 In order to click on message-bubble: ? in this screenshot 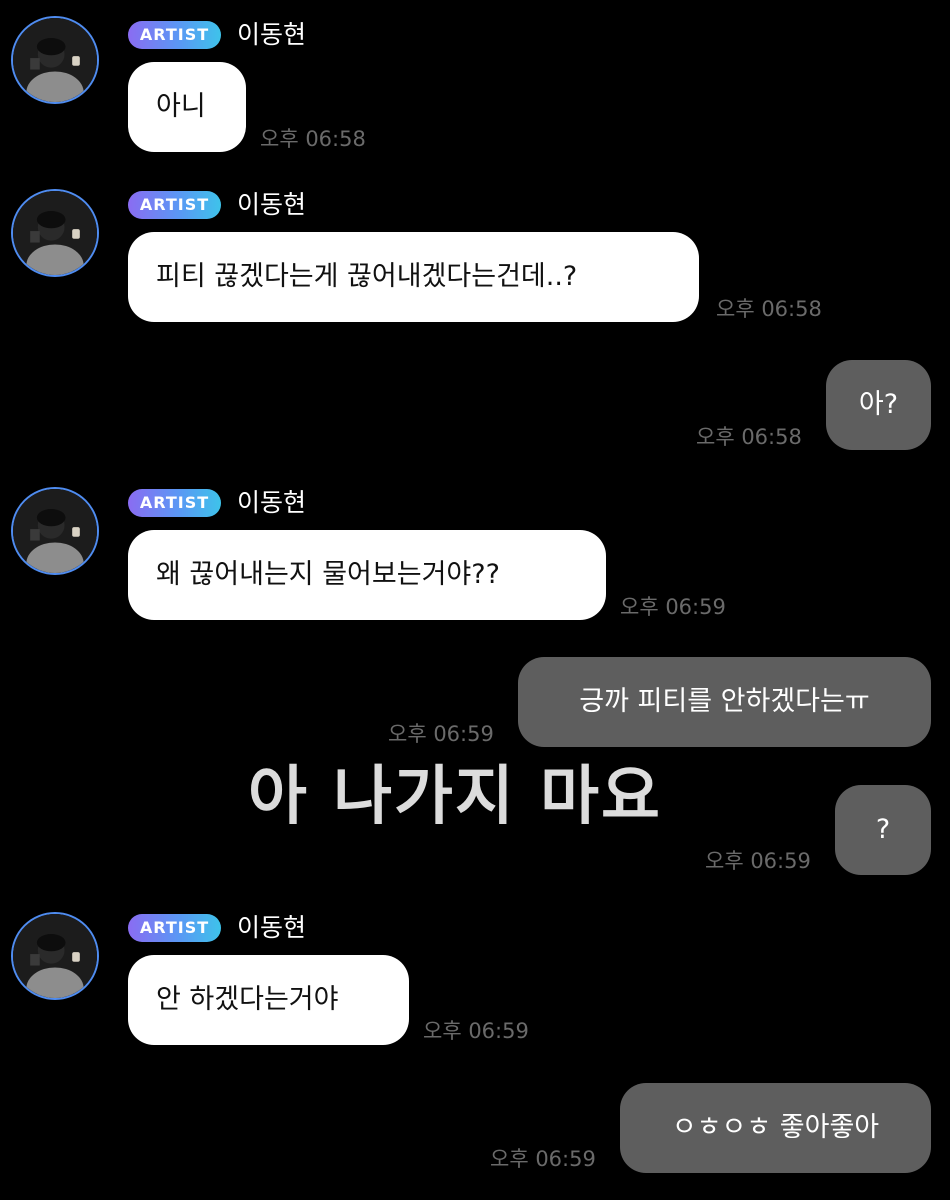, I will do `click(883, 830)`.